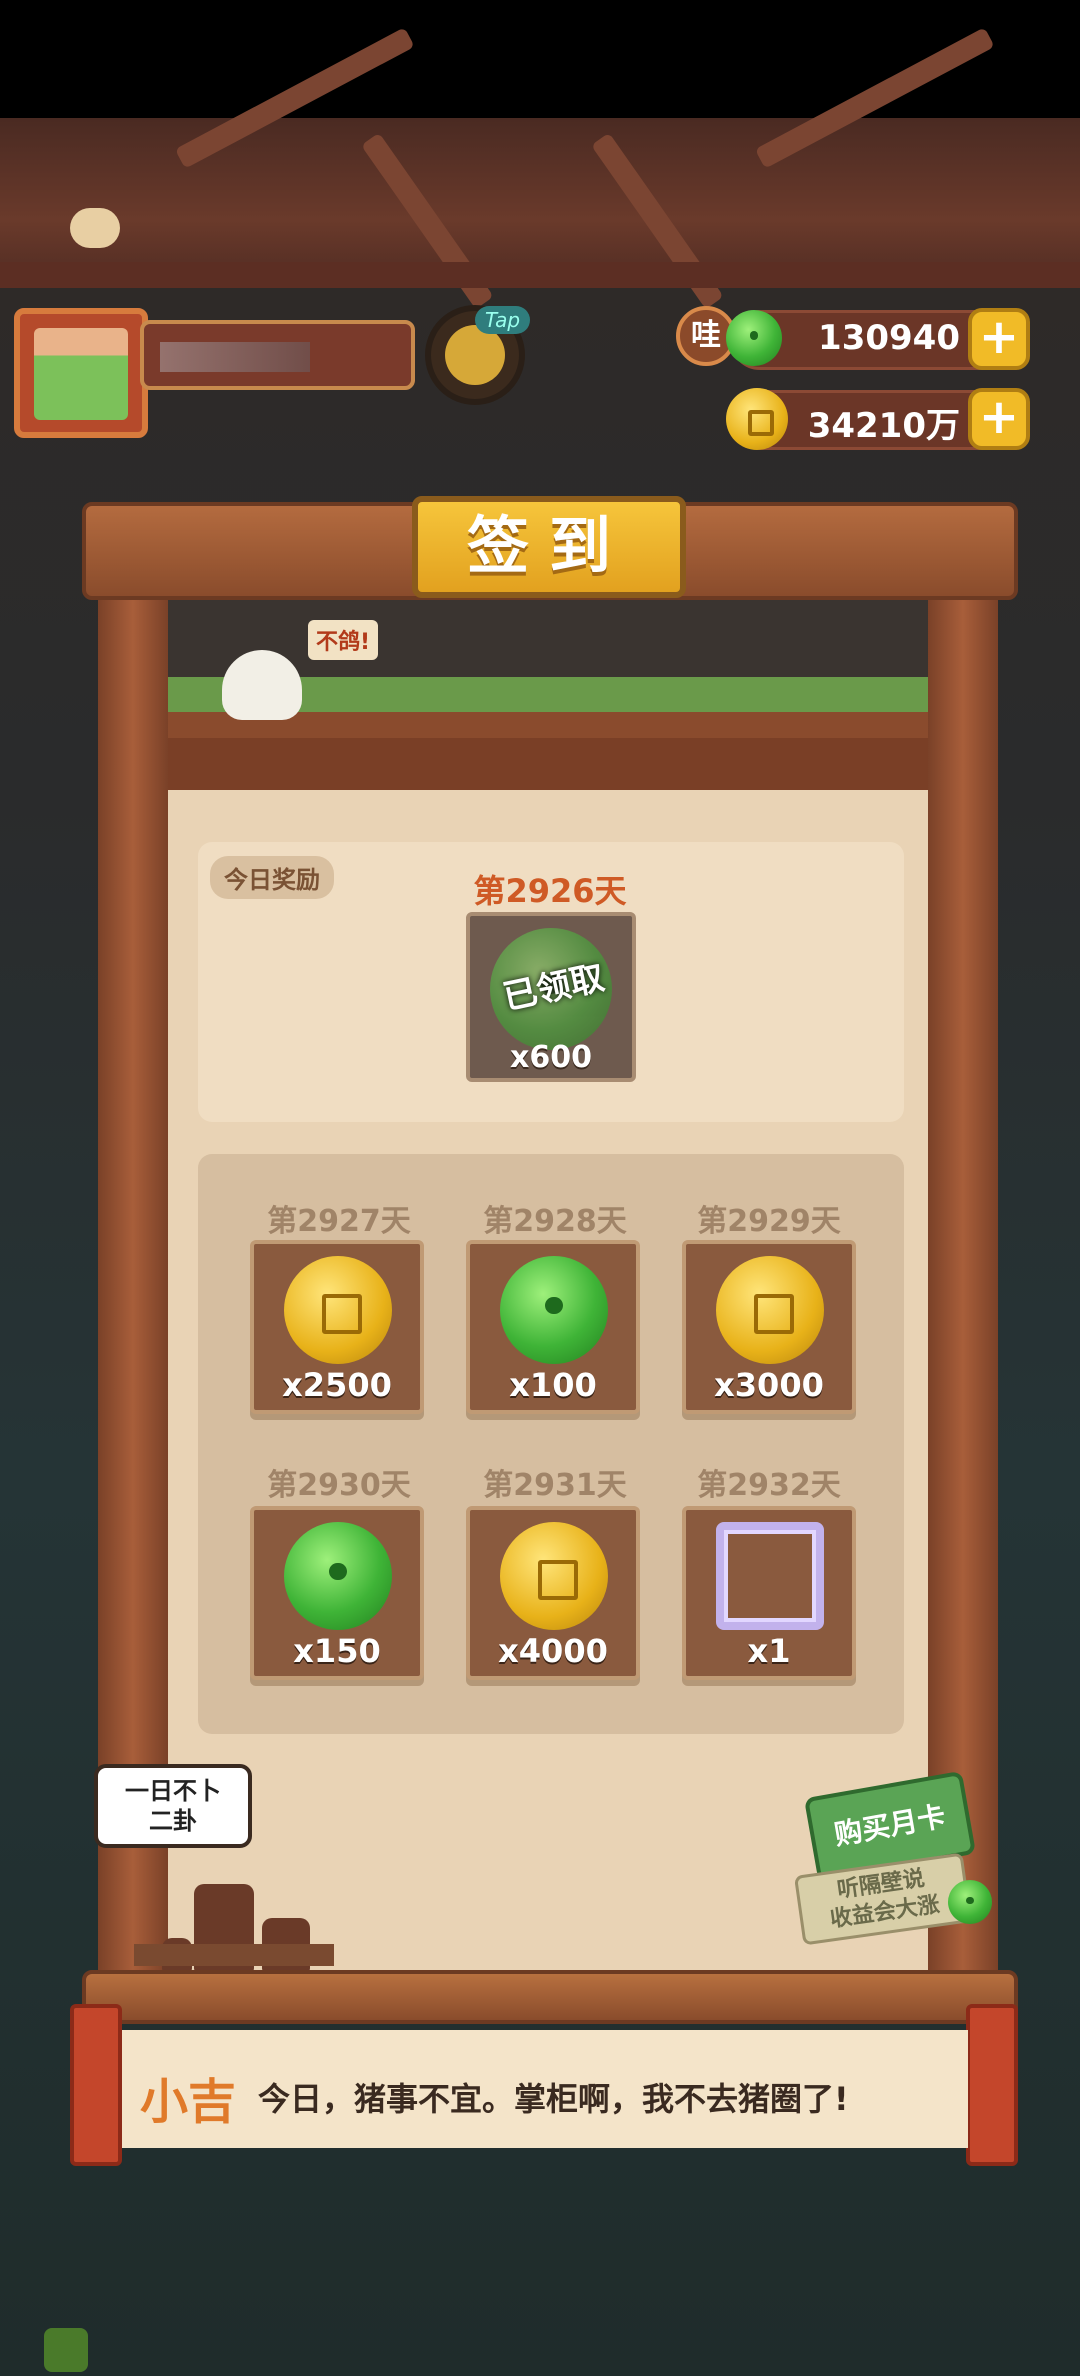  I want to click on reward-qty: x2500, so click(337, 1385).